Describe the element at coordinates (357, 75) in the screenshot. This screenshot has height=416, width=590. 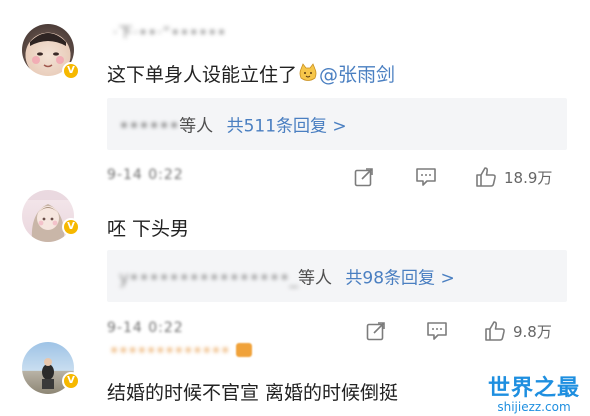
I see `mention-link: @张雨剑` at that location.